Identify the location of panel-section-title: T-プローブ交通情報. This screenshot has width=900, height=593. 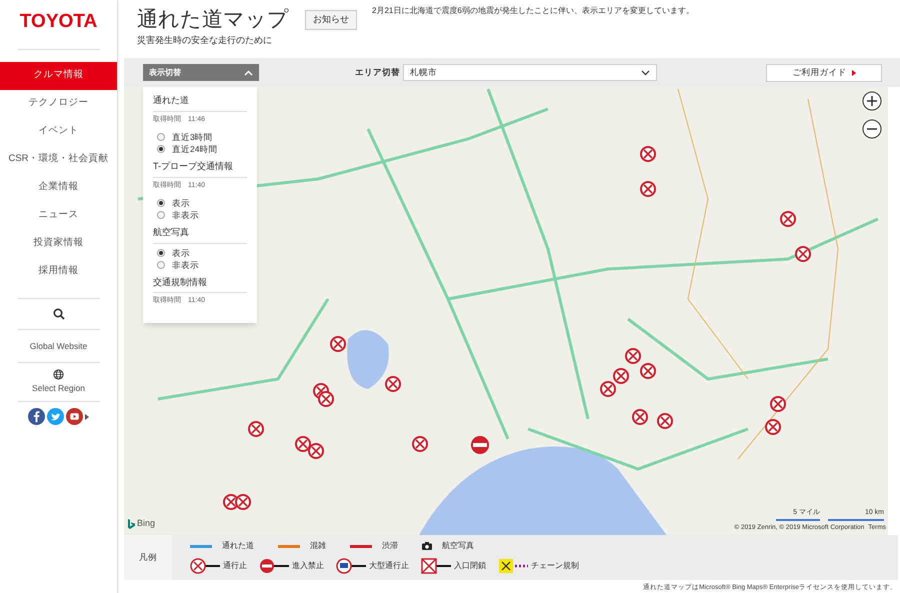
(200, 169).